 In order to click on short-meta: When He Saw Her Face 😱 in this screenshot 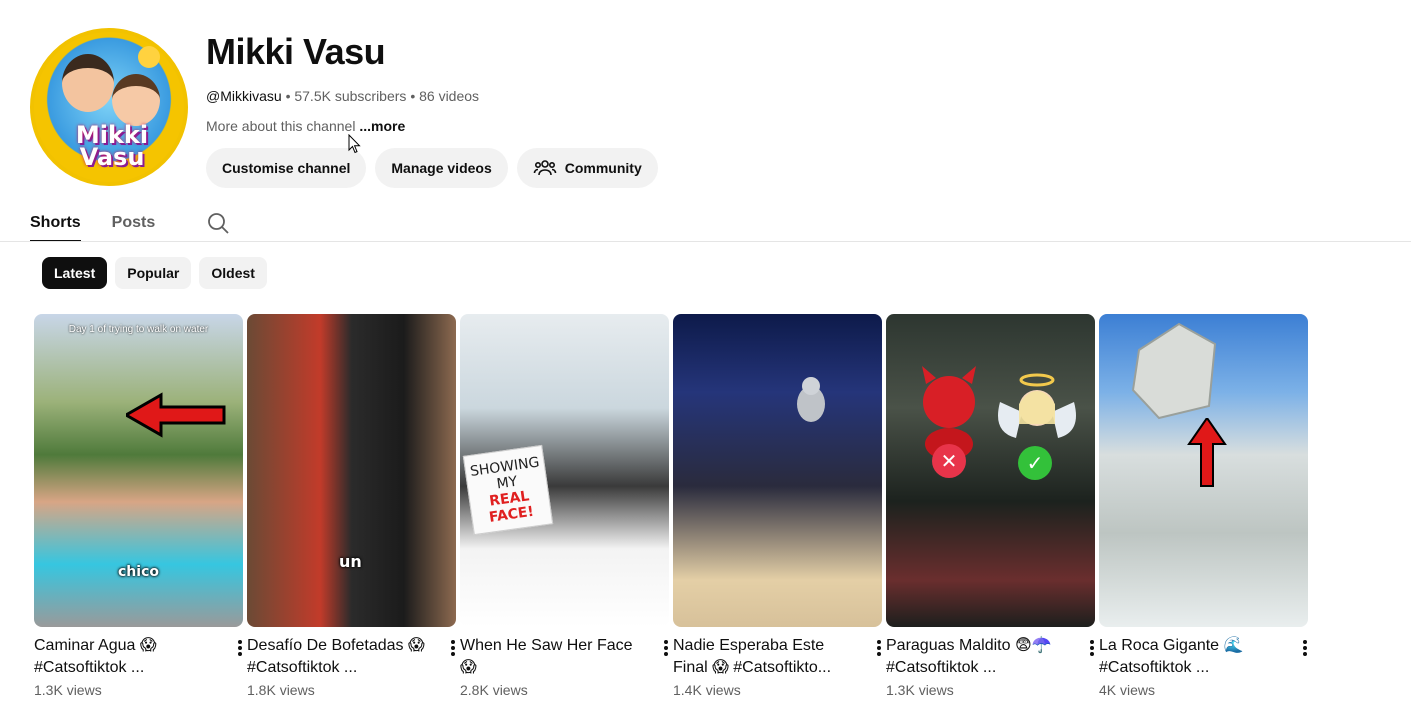, I will do `click(564, 657)`.